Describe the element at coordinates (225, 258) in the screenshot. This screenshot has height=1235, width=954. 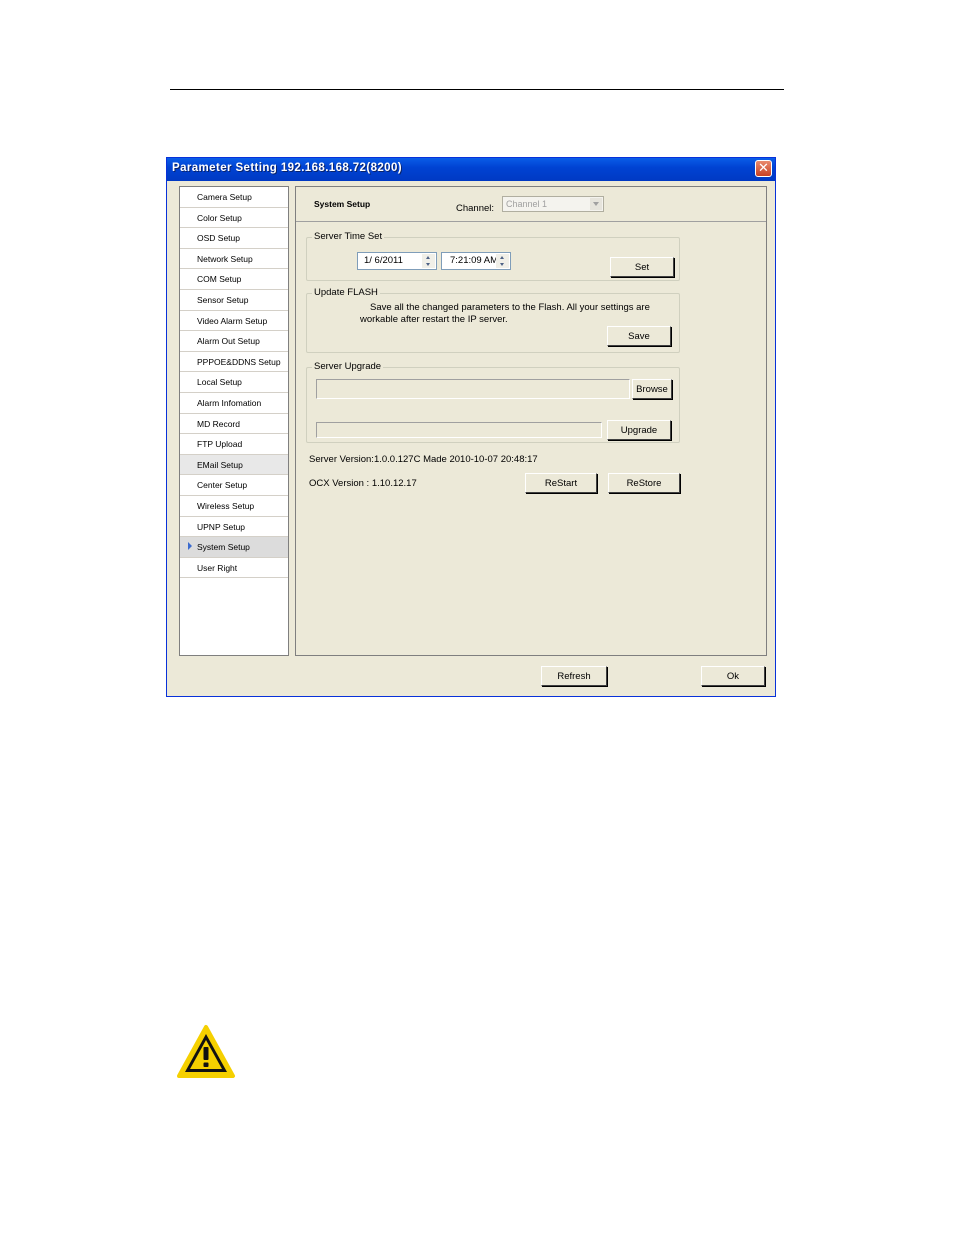
I see `sidebar-item-label: Network Setup` at that location.